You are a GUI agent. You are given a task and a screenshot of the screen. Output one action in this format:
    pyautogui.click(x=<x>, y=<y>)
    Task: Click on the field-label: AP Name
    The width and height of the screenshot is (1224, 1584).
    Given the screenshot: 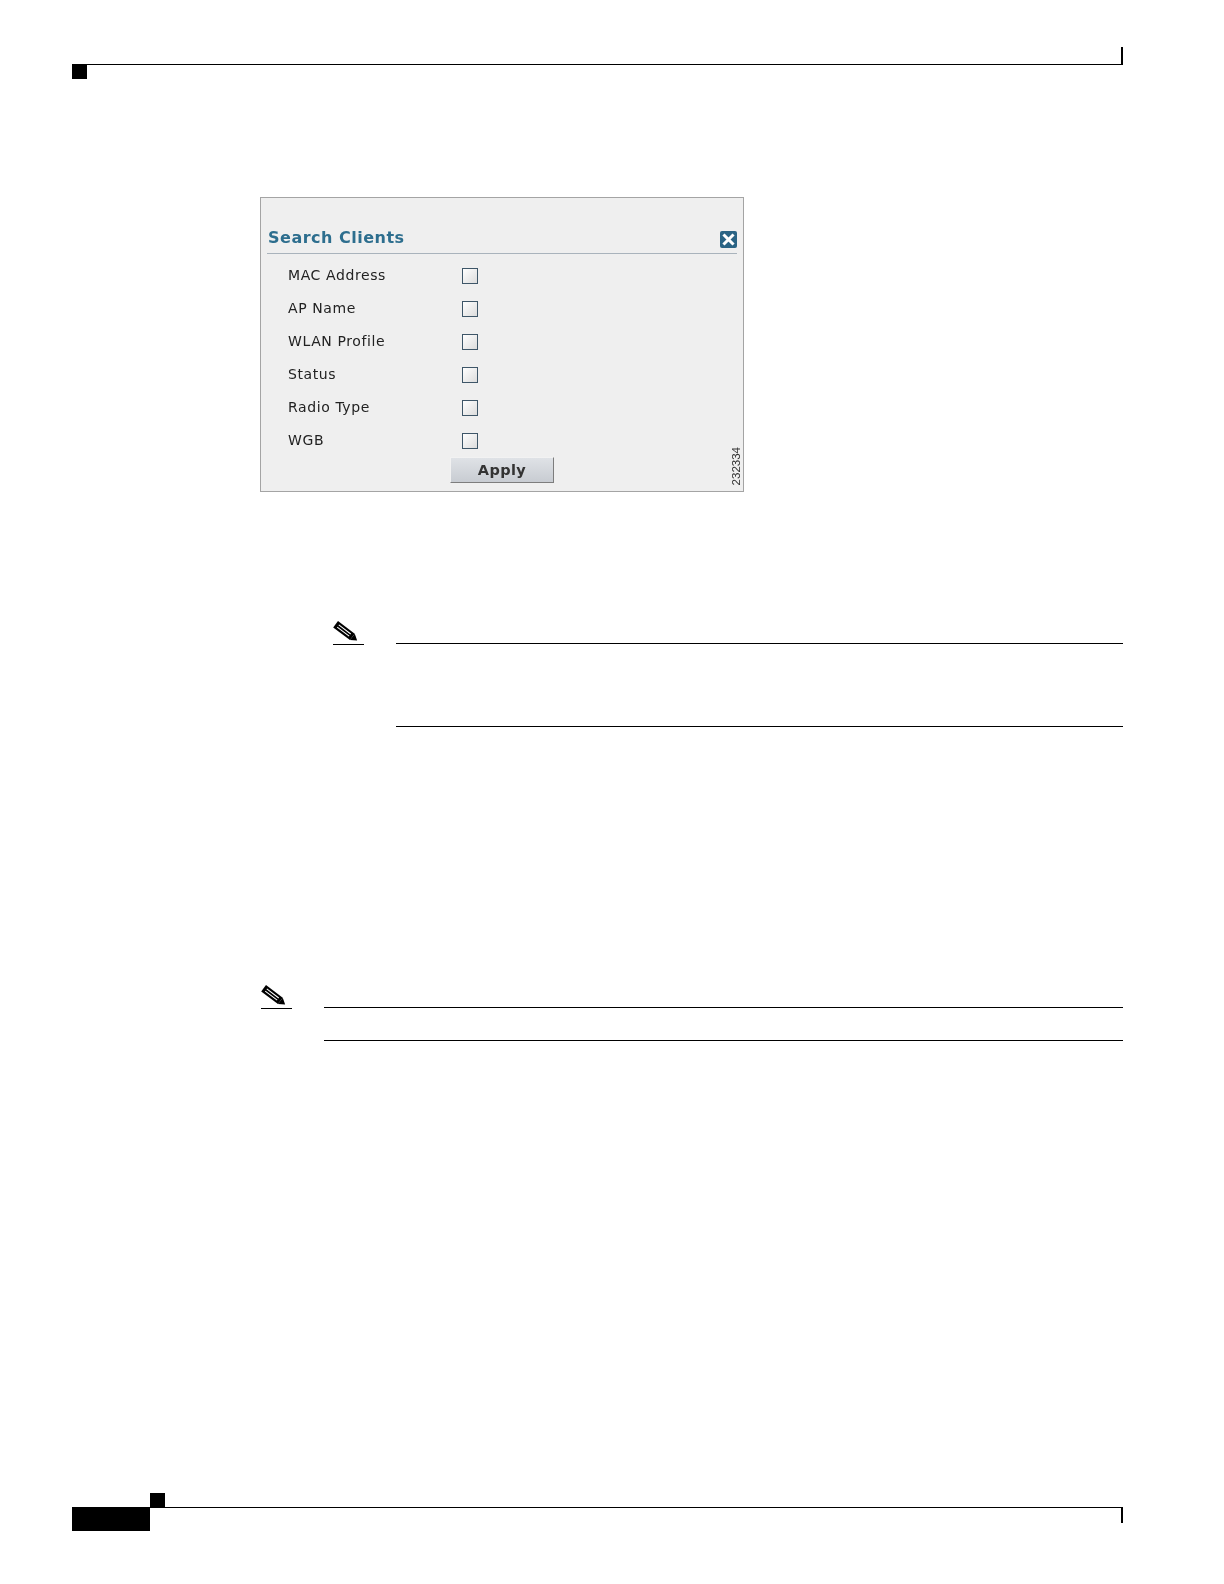 What is the action you would take?
    pyautogui.click(x=322, y=308)
    